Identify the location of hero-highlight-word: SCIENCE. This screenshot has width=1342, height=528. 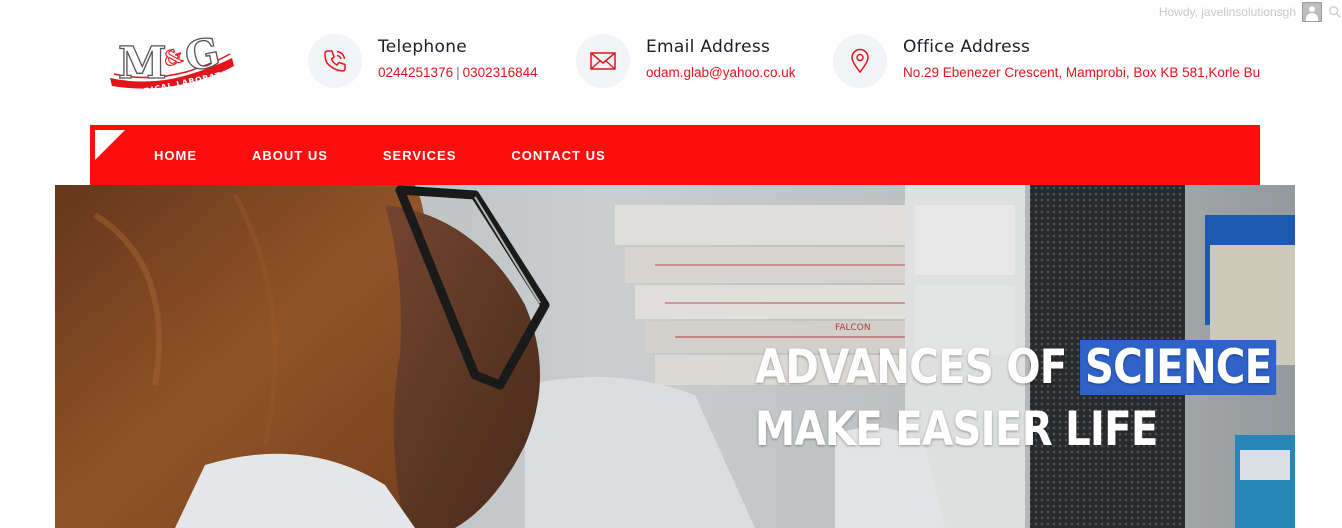
(1178, 367).